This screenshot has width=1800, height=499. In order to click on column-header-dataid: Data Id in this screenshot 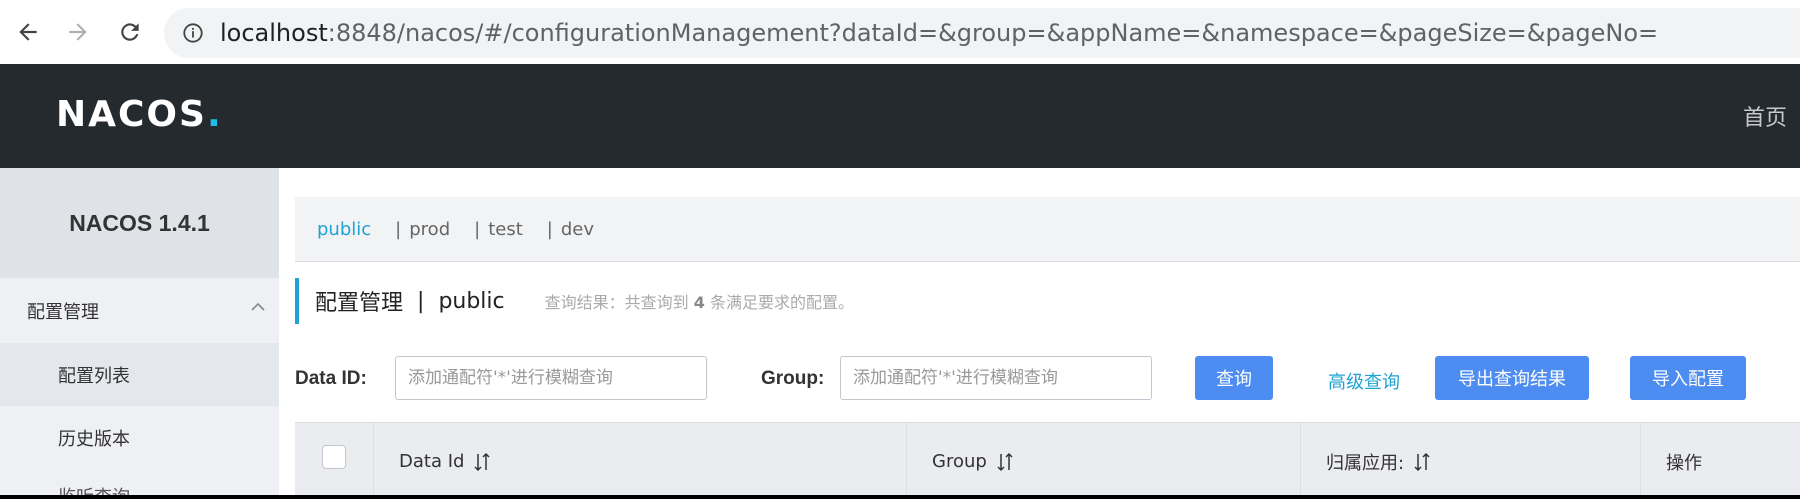, I will do `click(444, 459)`.